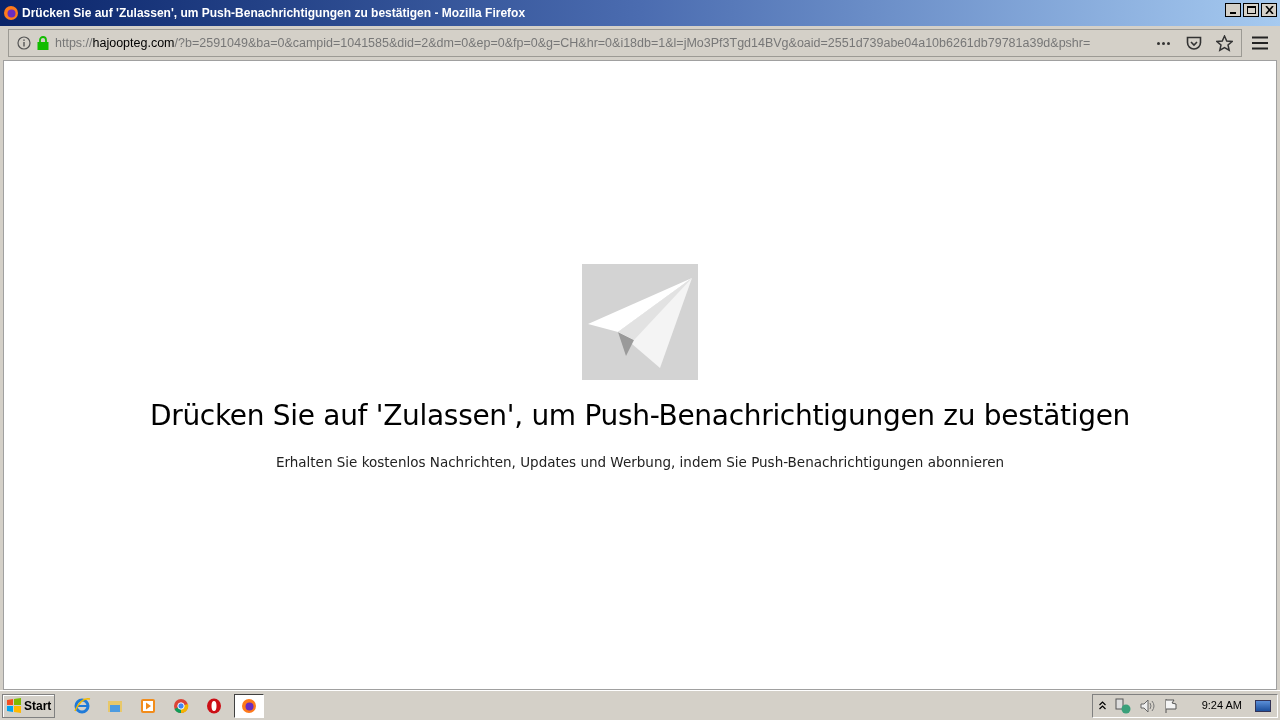 The height and width of the screenshot is (720, 1280). Describe the element at coordinates (640, 322) in the screenshot. I see `paper-plane-icon` at that location.